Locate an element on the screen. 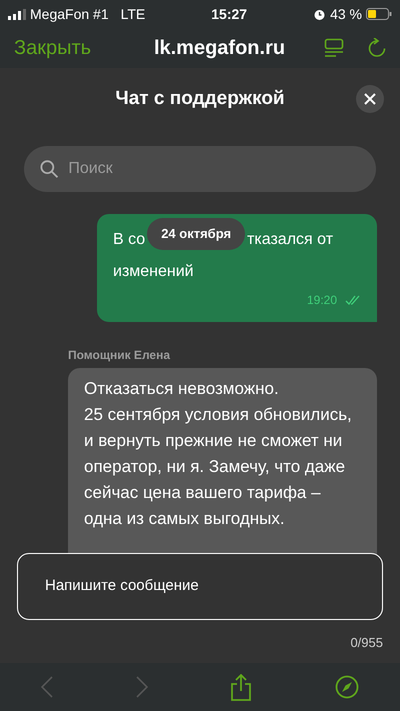  clock: 15:27 is located at coordinates (229, 14).